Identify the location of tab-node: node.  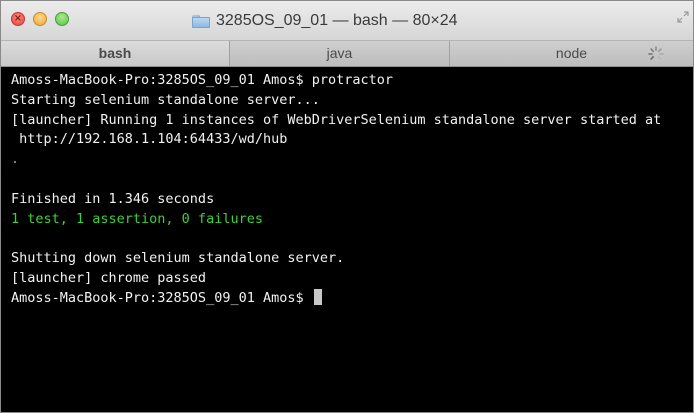
(571, 53).